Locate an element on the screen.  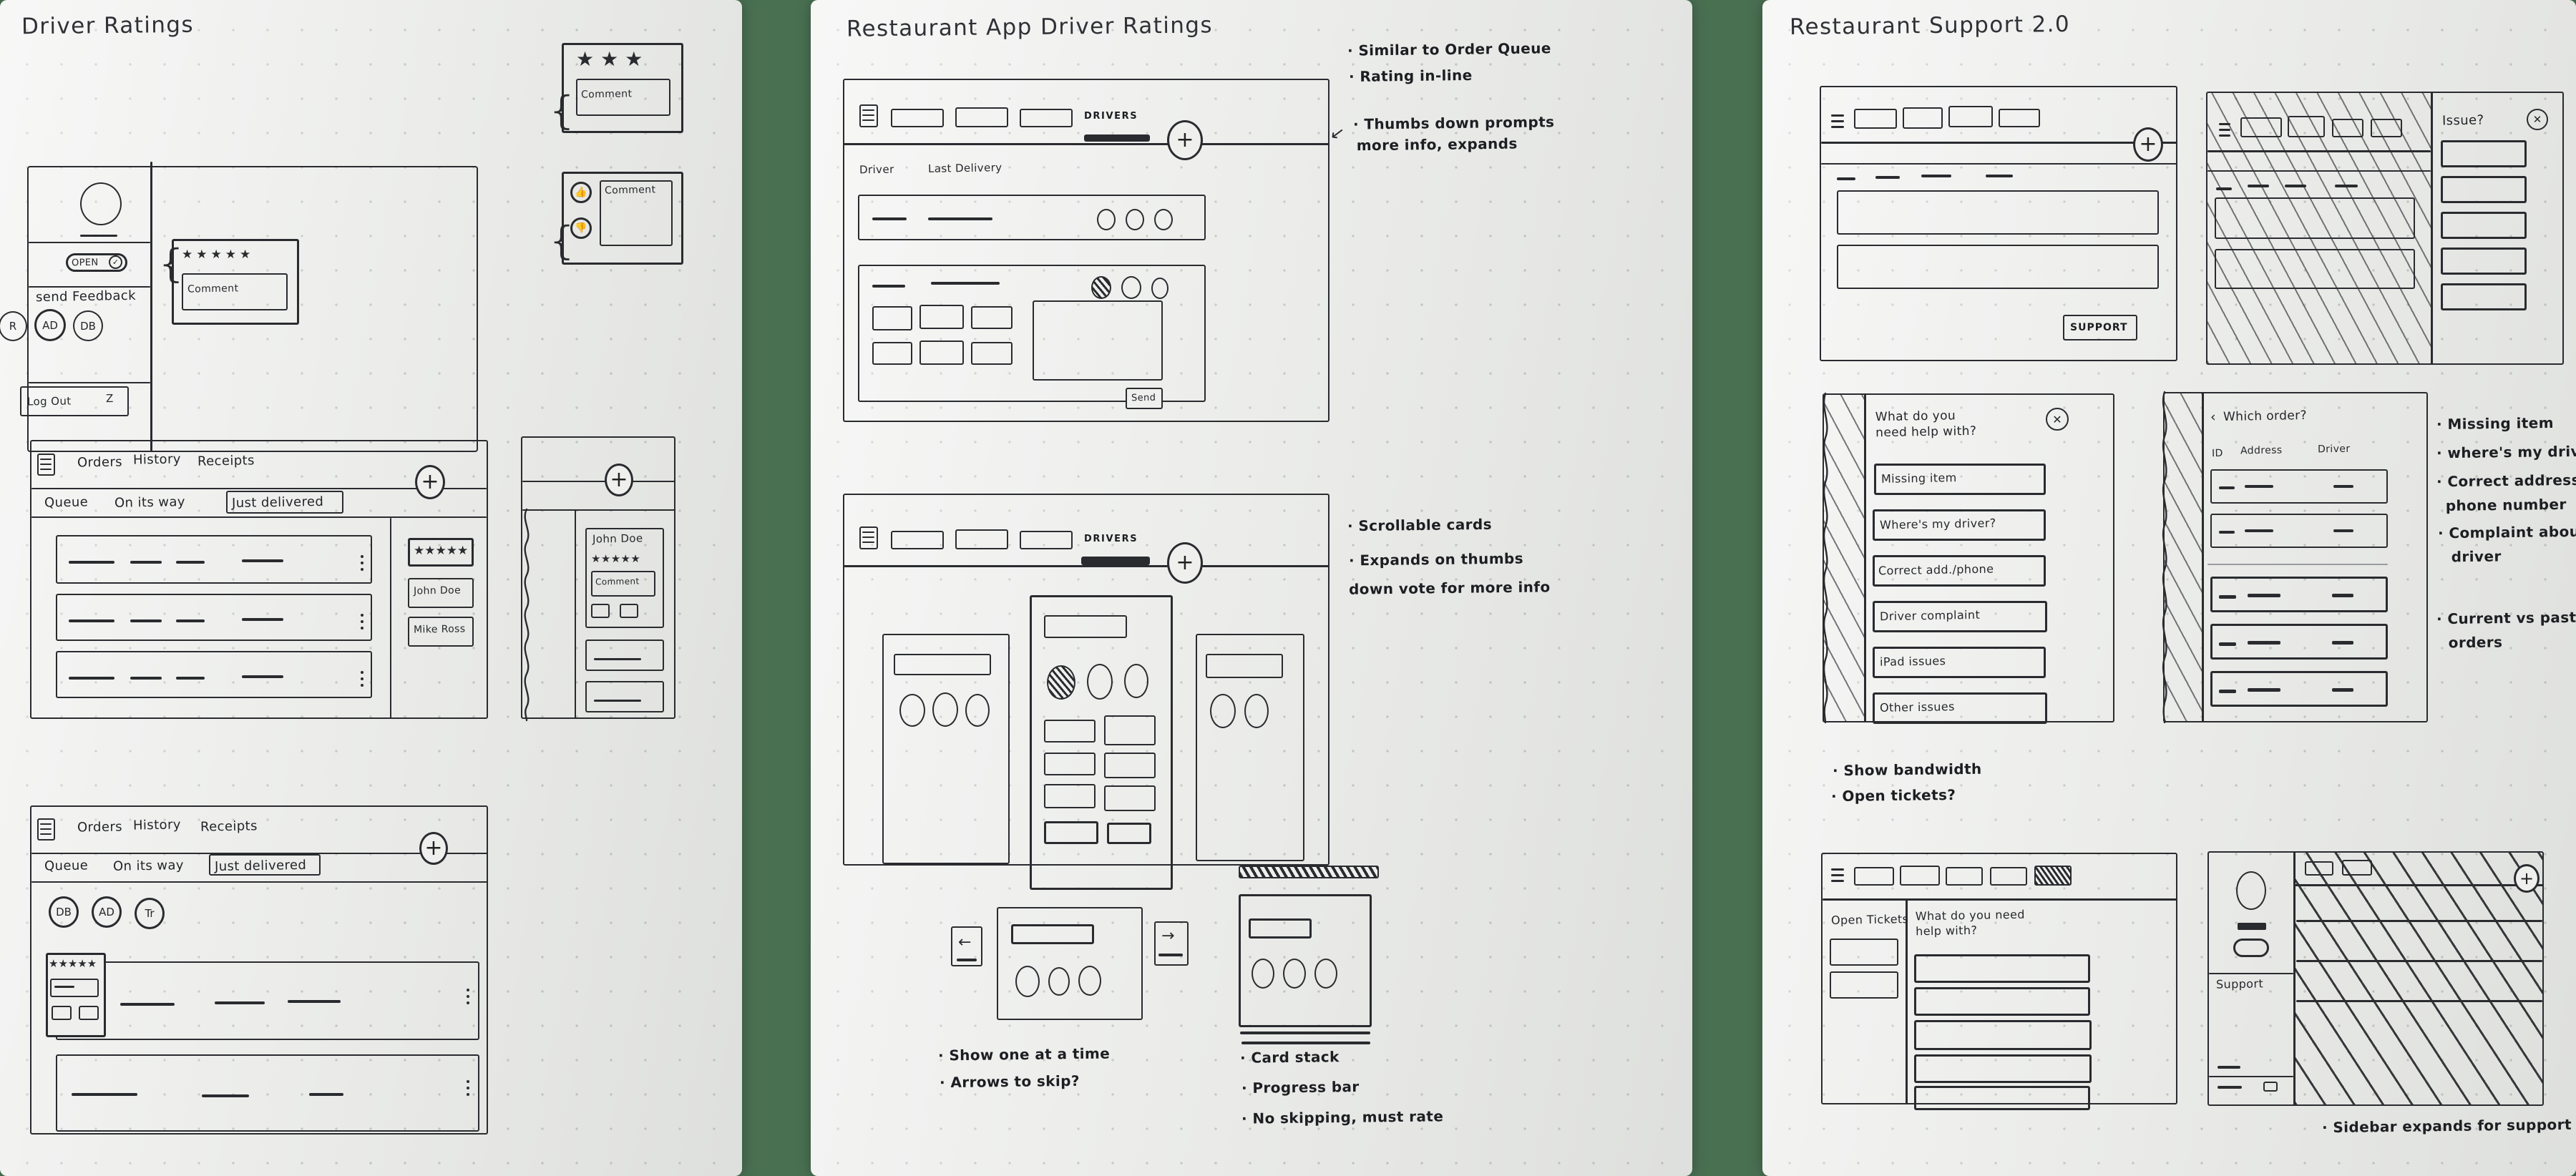
thumbs-up-icon: 👍 is located at coordinates (581, 193).